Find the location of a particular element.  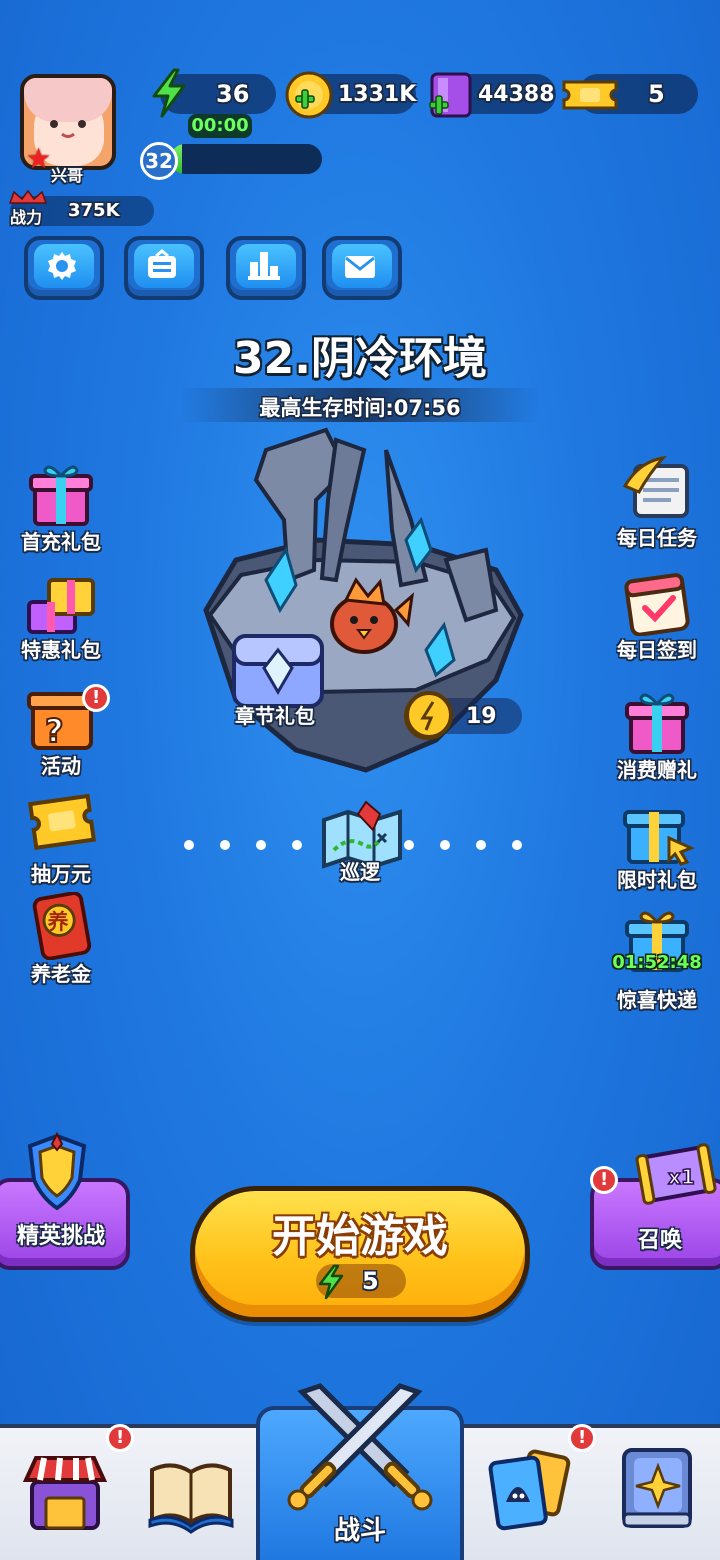

ticket-value: 5 is located at coordinates (656, 94).